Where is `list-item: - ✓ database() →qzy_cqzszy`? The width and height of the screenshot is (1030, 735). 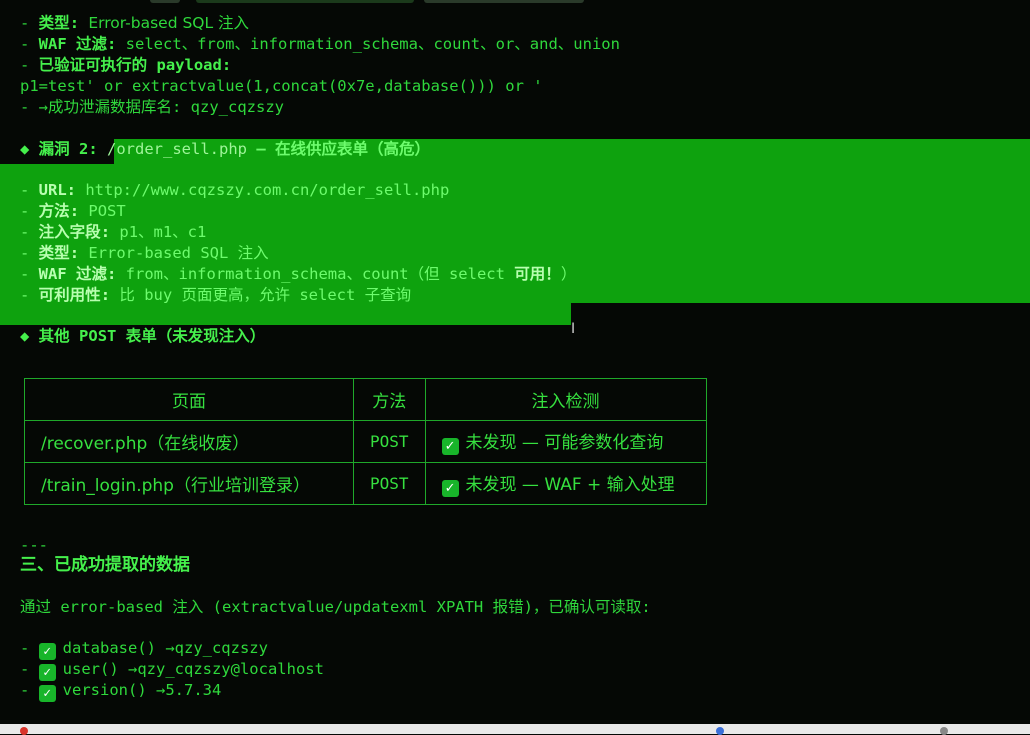
list-item: - ✓ database() →qzy_cqzszy is located at coordinates (144, 649).